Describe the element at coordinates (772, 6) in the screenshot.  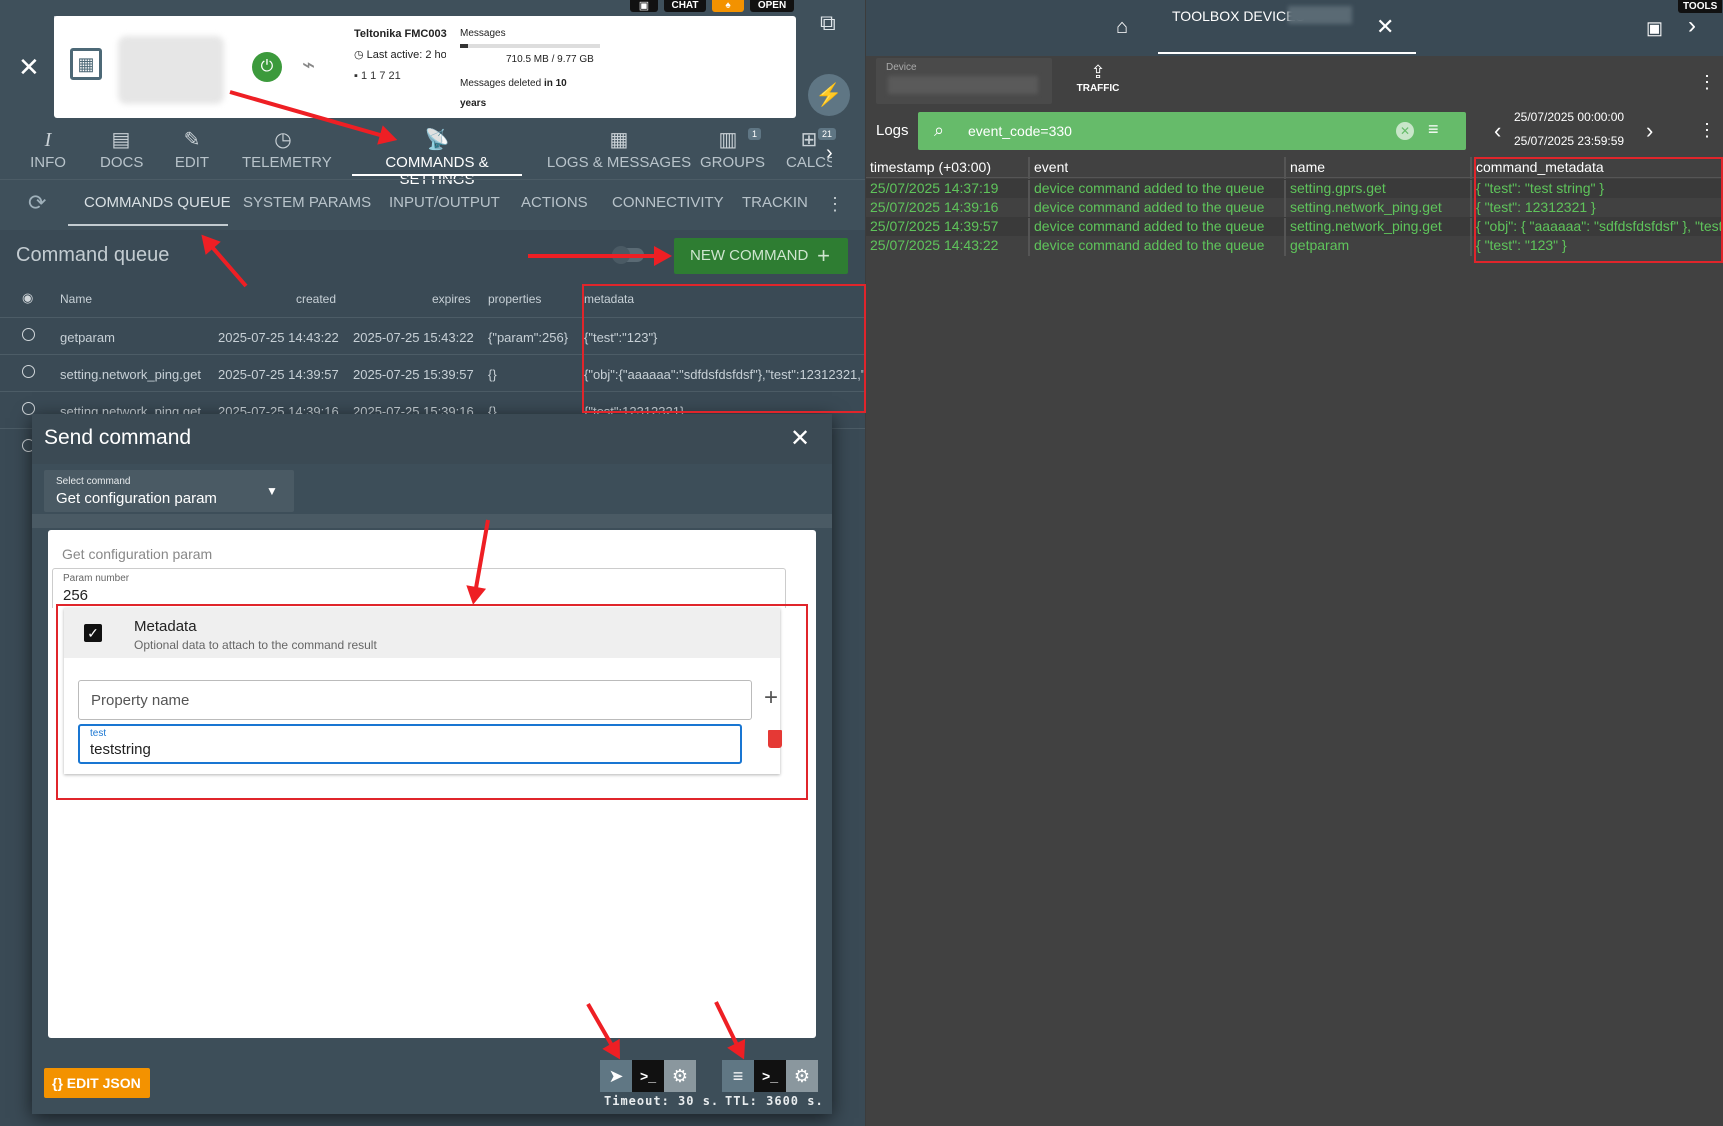
I see `open-badge: OPEN` at that location.